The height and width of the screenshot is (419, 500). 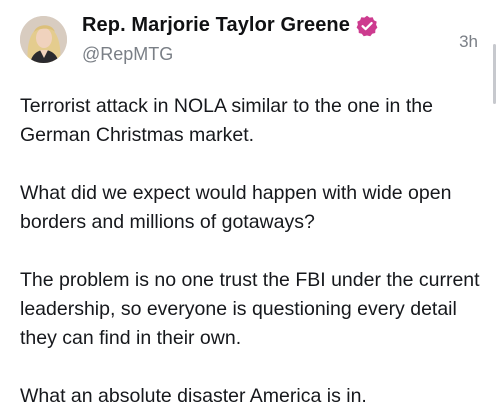 I want to click on post-paragraph: What an absolute disaster America is in., so click(x=193, y=396).